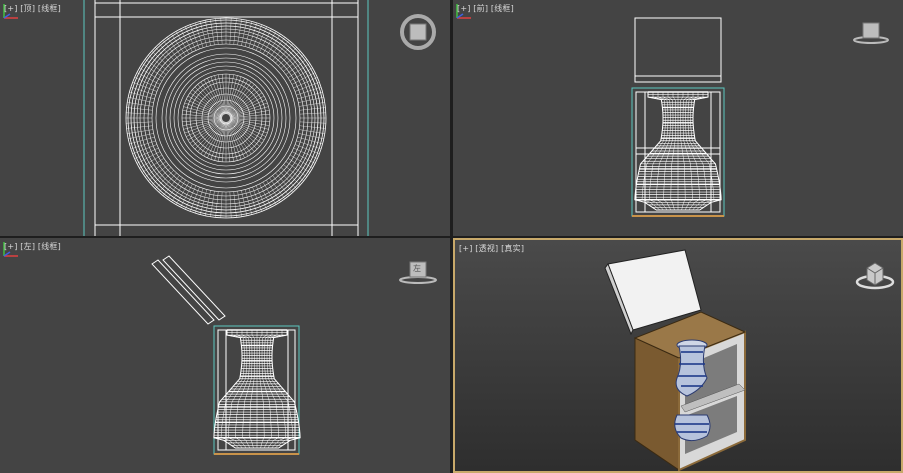 This screenshot has width=903, height=473. I want to click on left-scene, so click(226, 355).